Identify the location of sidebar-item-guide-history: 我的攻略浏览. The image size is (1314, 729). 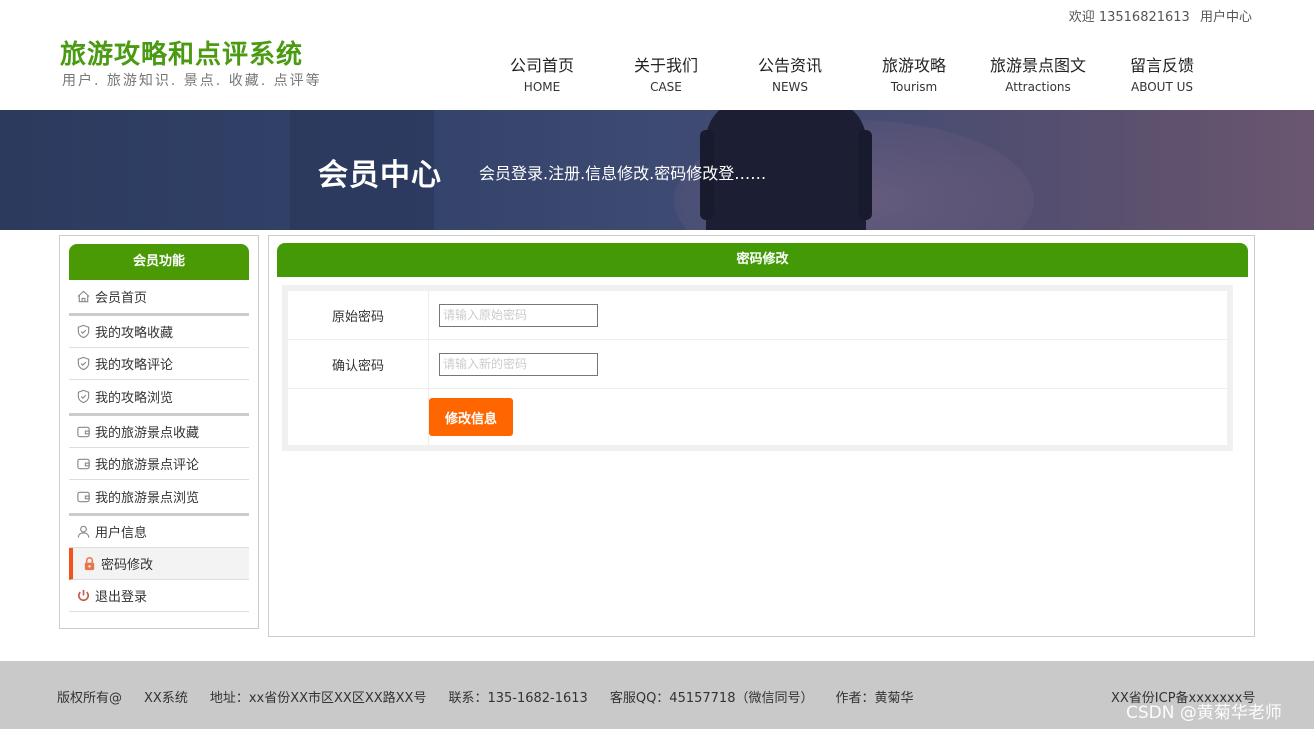
(159, 398).